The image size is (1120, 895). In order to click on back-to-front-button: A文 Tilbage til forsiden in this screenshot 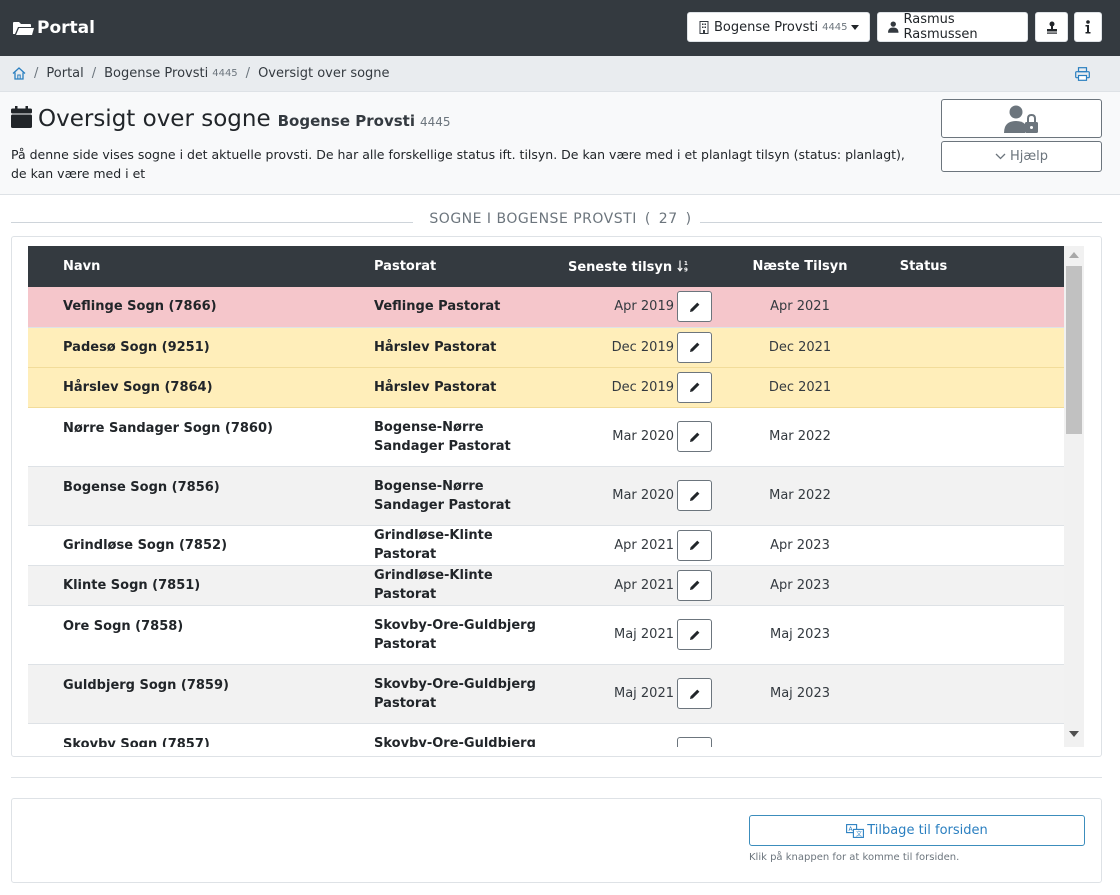, I will do `click(917, 830)`.